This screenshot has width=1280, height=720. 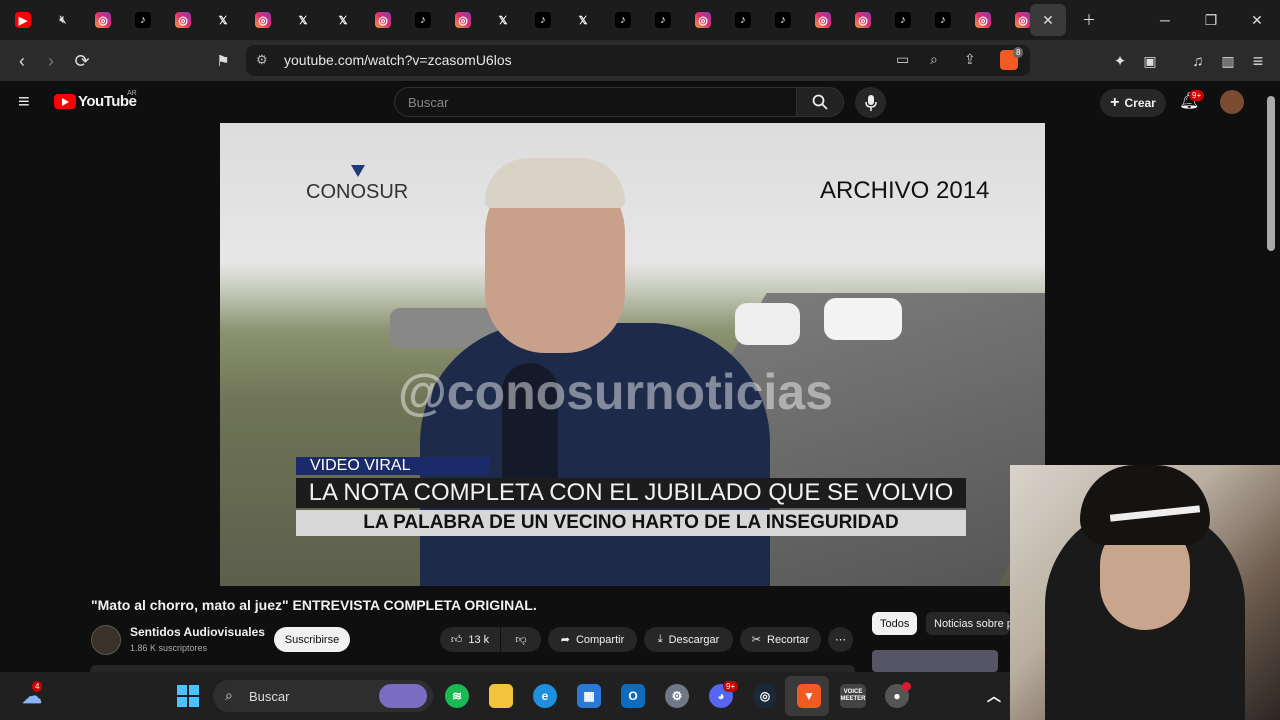 I want to click on channel-name: Sentidos Audiovisuales, so click(x=197, y=632).